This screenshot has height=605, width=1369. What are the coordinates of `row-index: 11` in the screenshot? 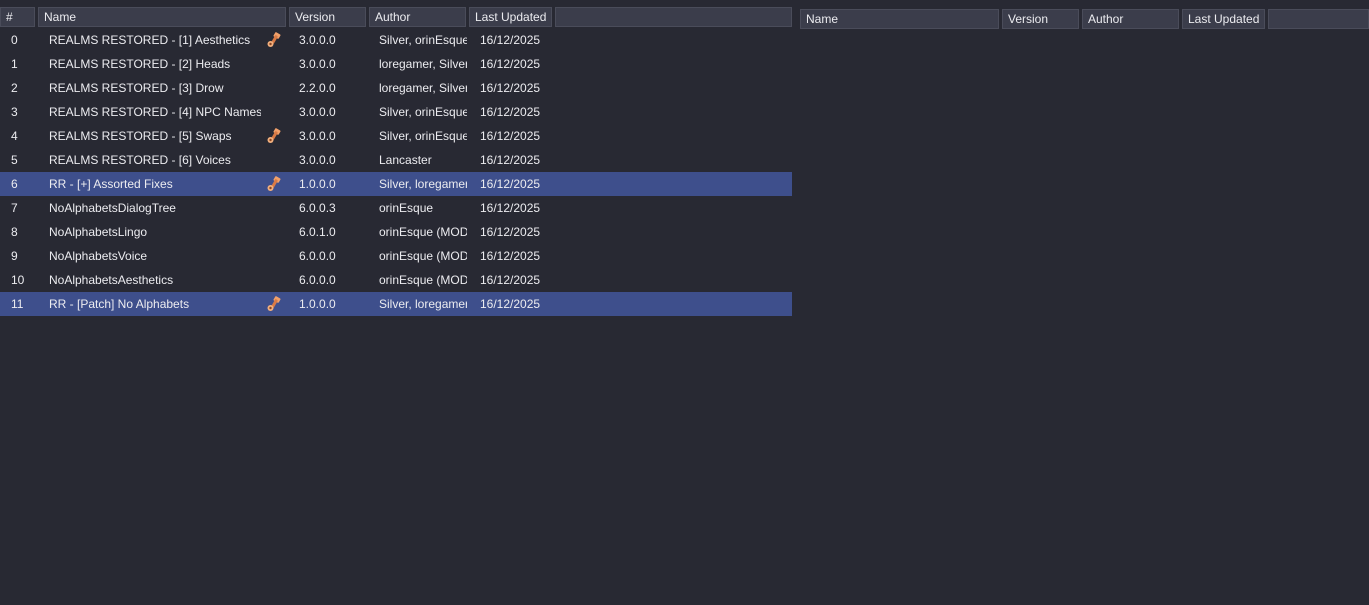 It's located at (17, 304).